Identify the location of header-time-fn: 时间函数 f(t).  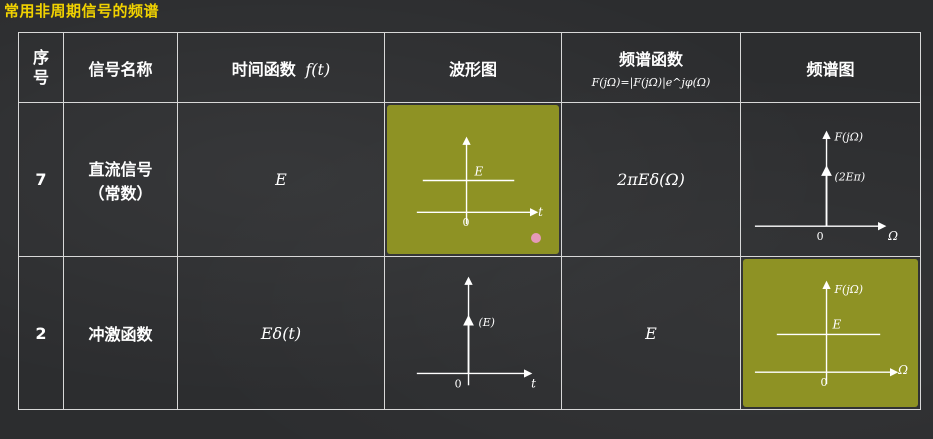
(281, 67).